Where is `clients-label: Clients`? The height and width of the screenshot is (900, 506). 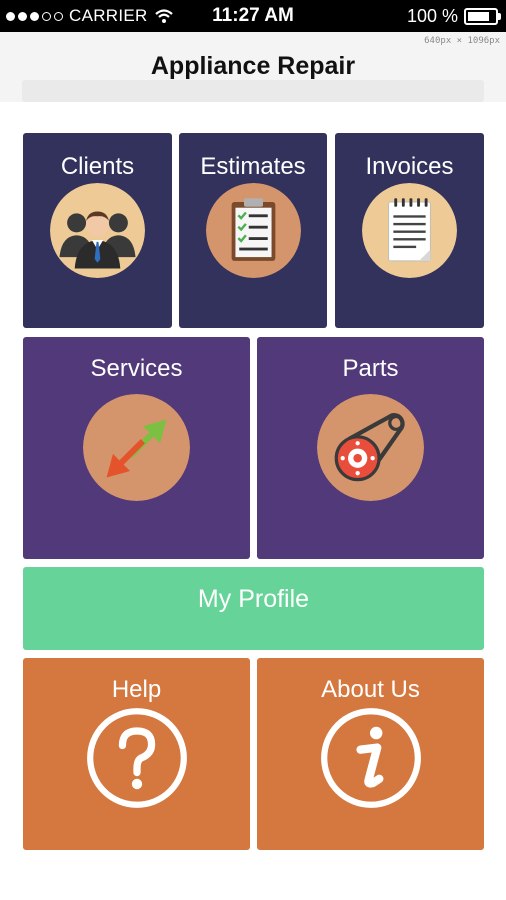
clients-label: Clients is located at coordinates (97, 166).